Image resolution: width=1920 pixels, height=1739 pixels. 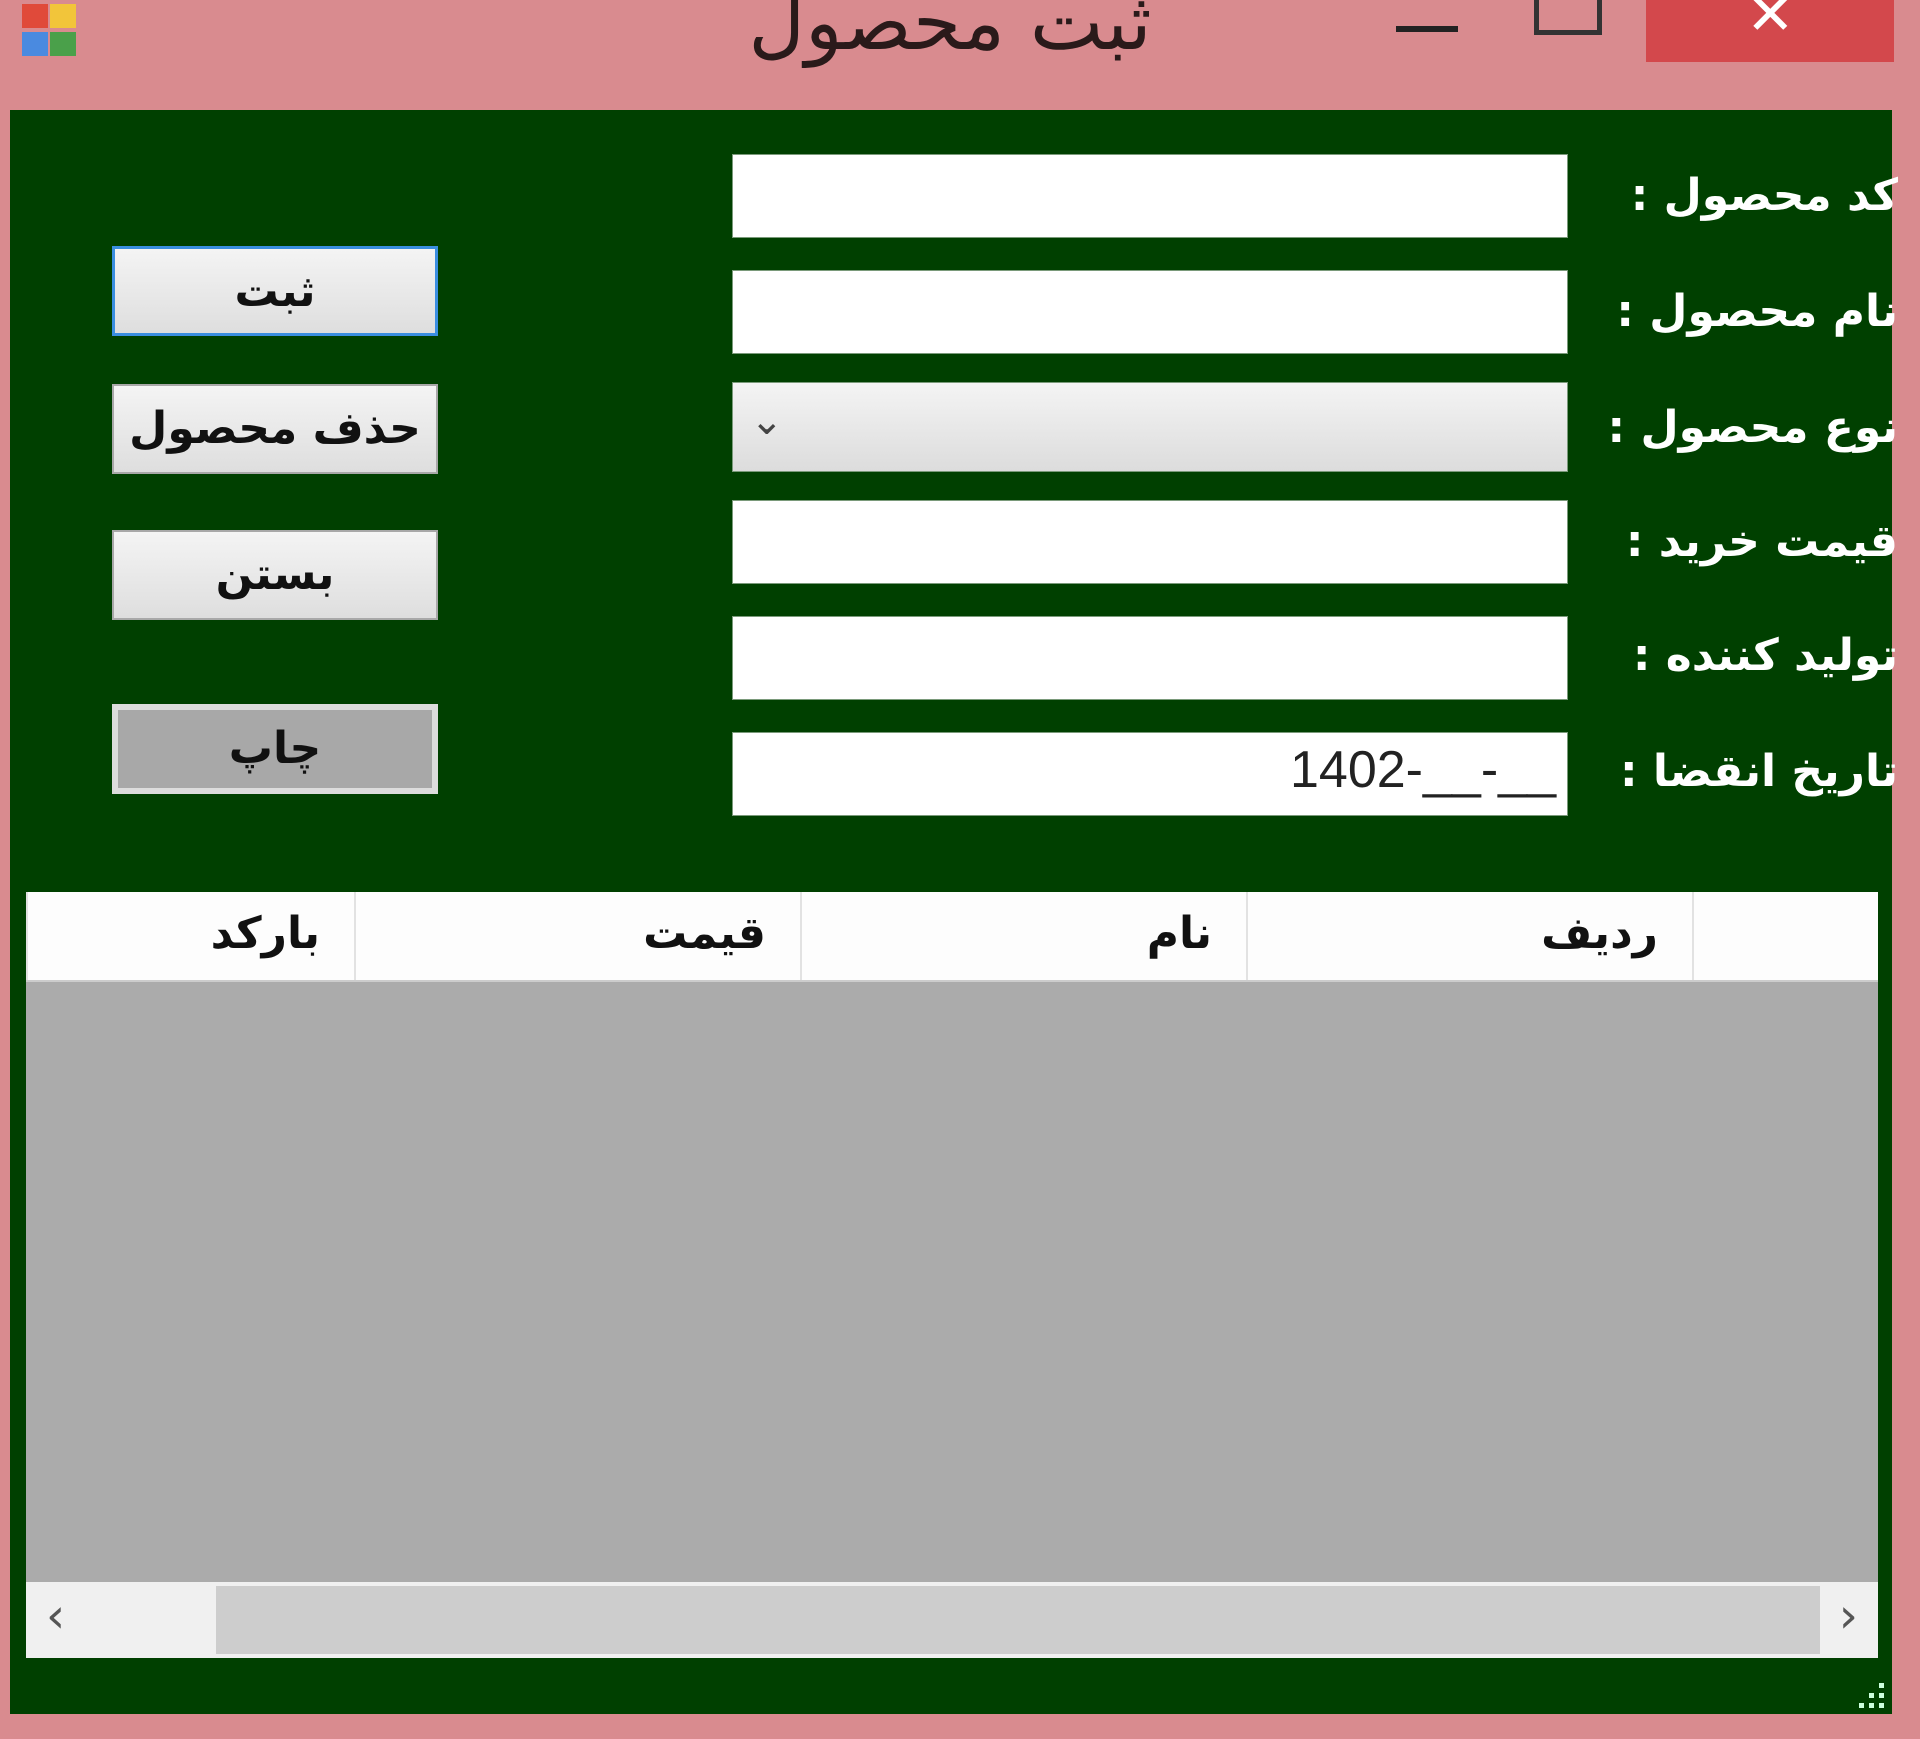 What do you see at coordinates (1785, 936) in the screenshot?
I see `row-header-corner` at bounding box center [1785, 936].